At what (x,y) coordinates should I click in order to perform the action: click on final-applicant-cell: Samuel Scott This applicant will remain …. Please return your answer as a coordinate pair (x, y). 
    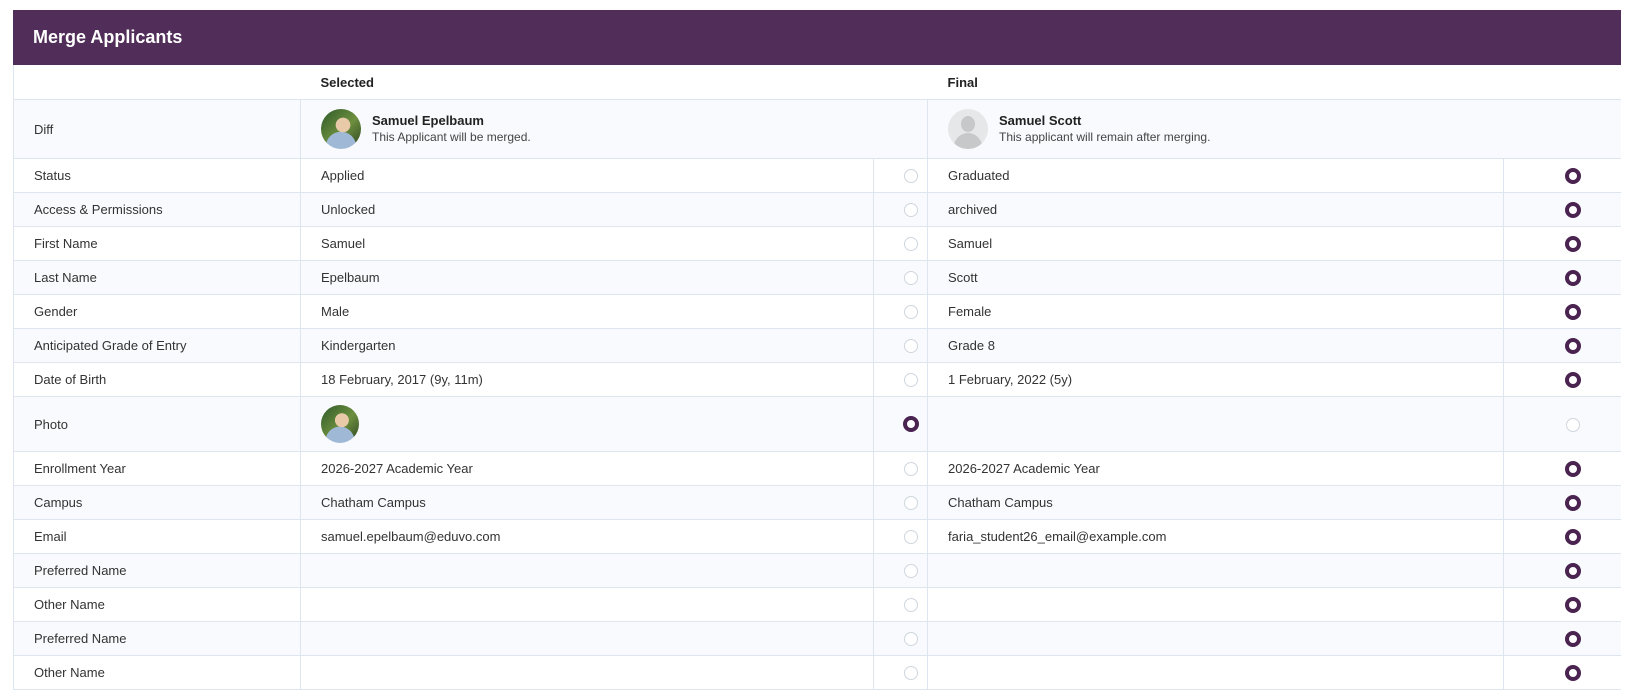
    Looking at the image, I should click on (1274, 129).